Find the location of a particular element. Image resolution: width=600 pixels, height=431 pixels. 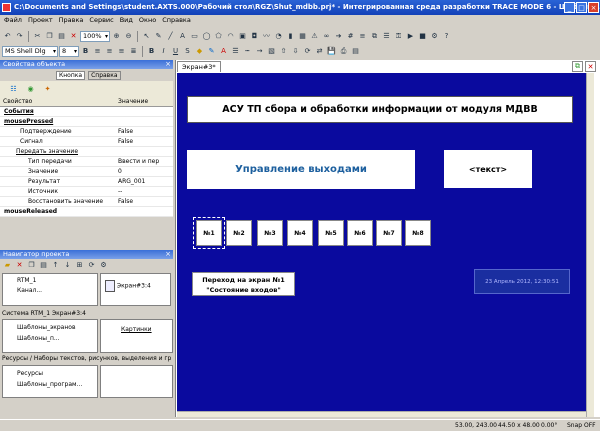

output-button-5: №5 is located at coordinates (331, 233).